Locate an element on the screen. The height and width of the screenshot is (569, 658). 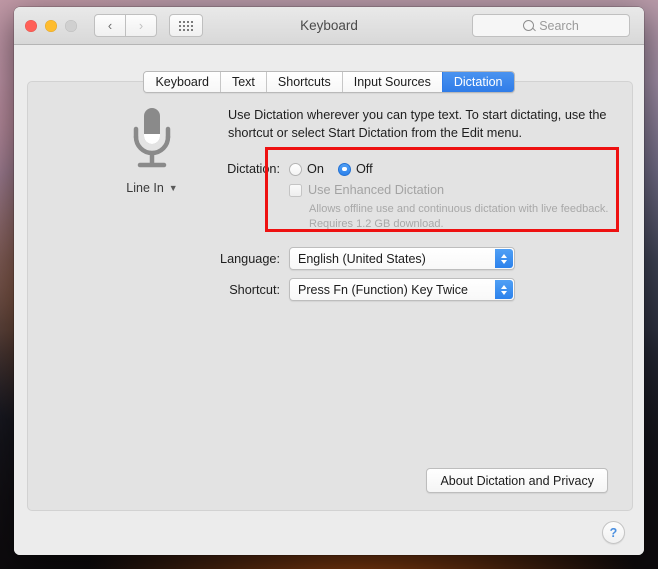
forward-button: › is located at coordinates (141, 25).